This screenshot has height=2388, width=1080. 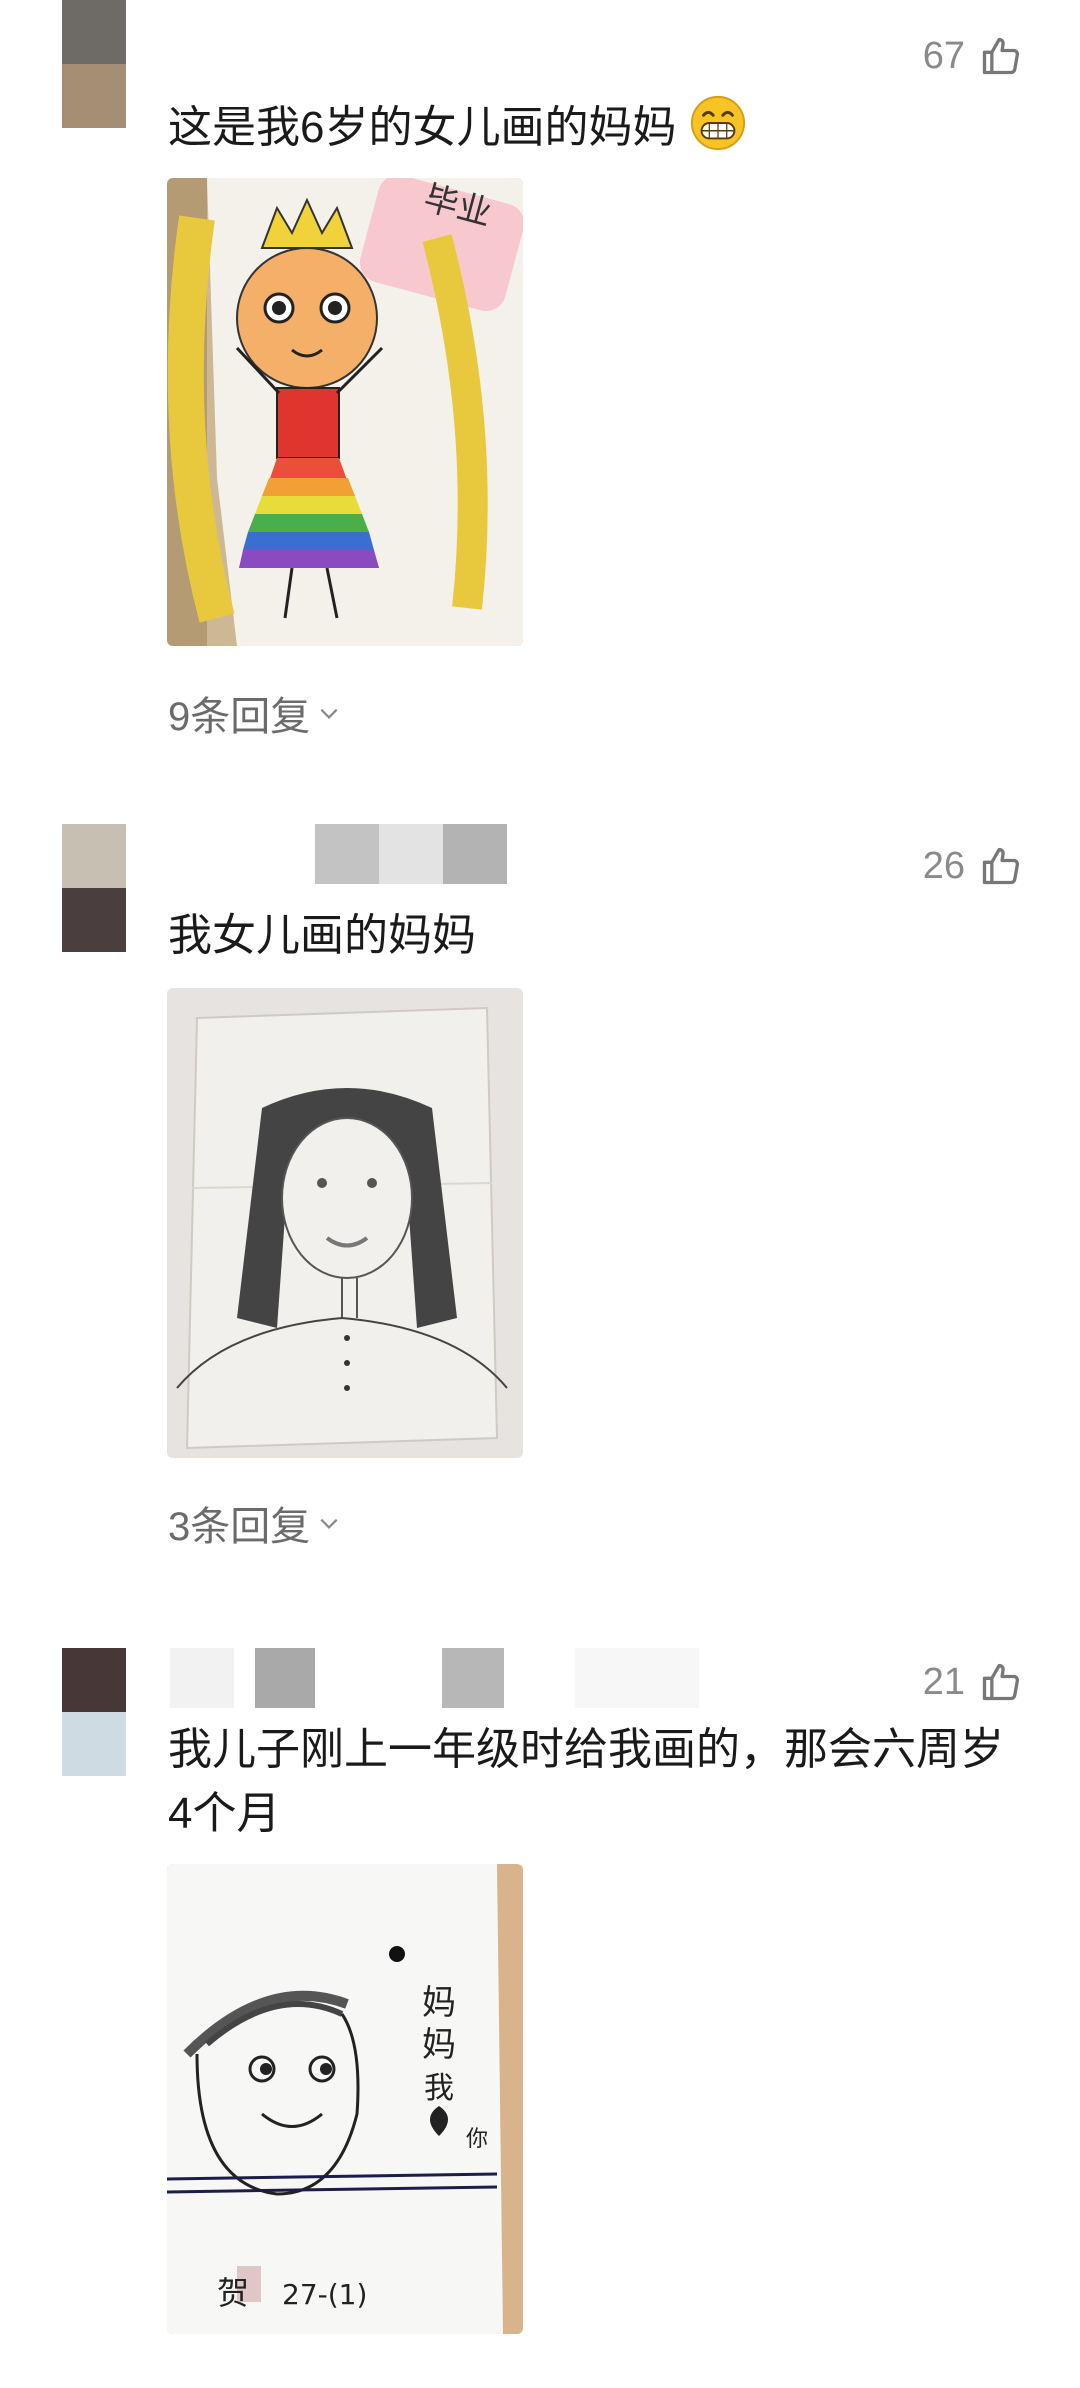 I want to click on grinning-emoji-icon, so click(x=717, y=123).